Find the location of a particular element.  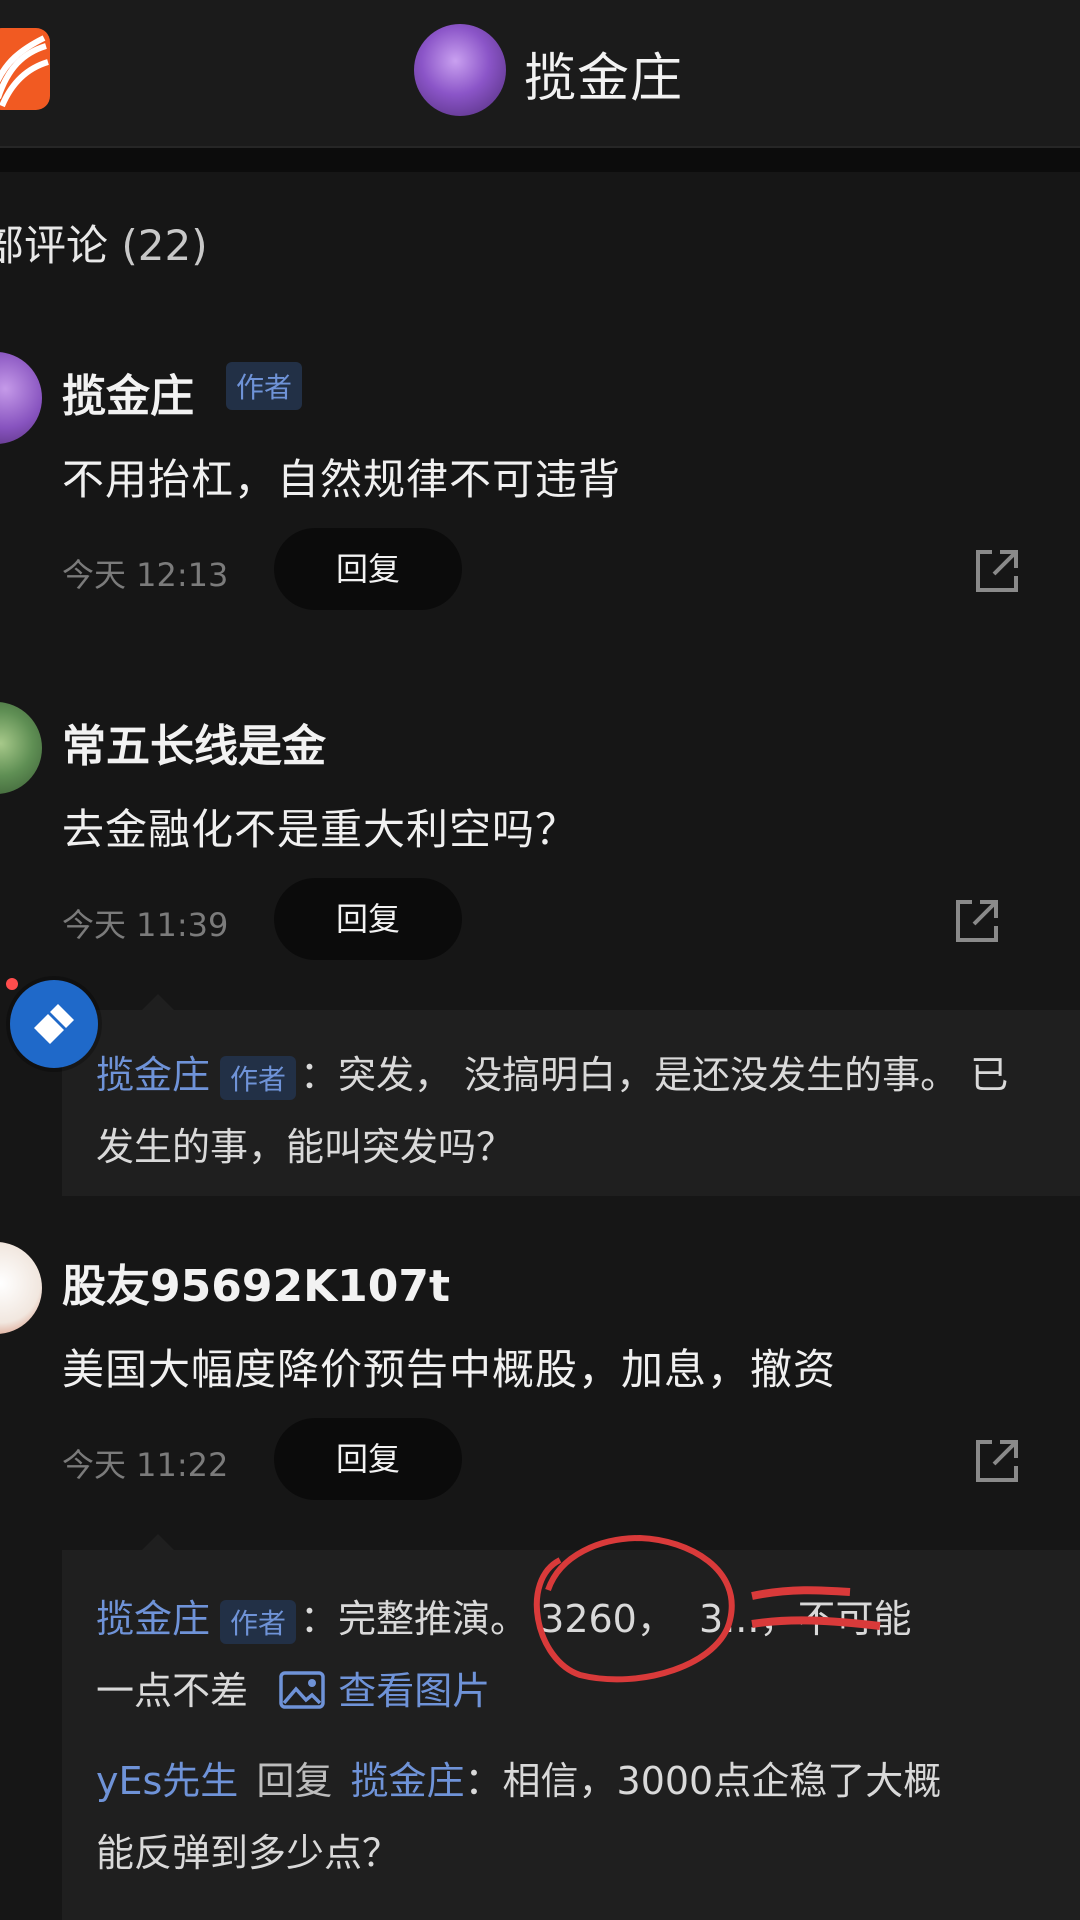

reply-line: 一点不差 查看图片 is located at coordinates (293, 1687).